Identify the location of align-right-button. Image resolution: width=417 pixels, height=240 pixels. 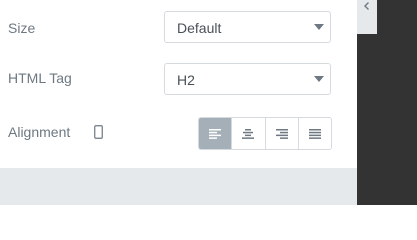
(281, 133).